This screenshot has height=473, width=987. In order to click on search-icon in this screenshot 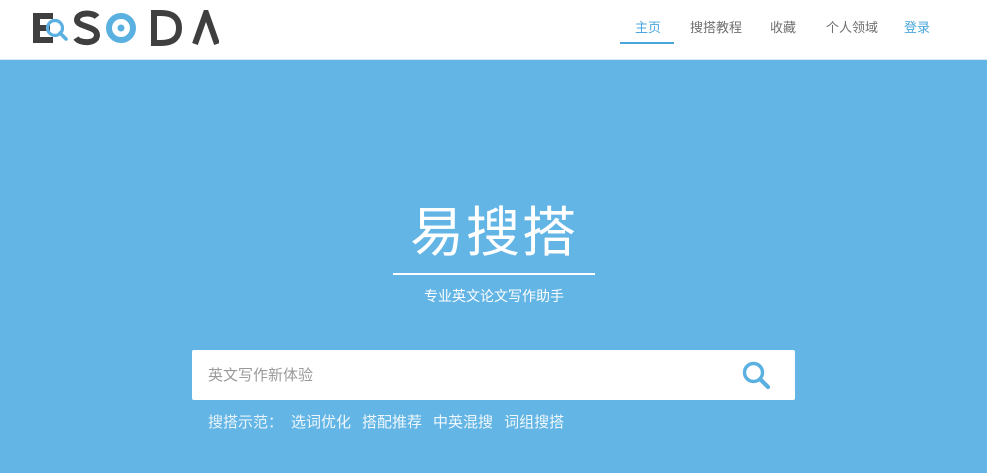, I will do `click(756, 375)`.